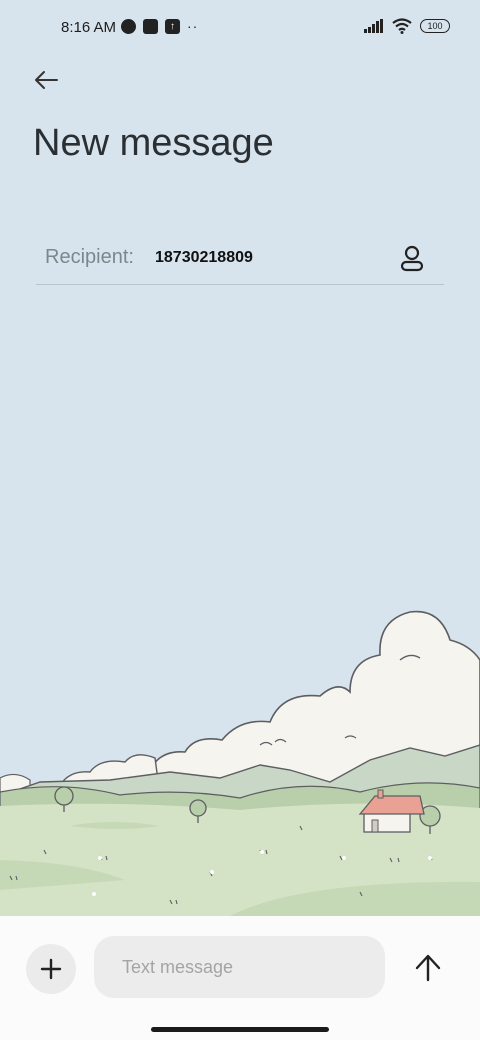  Describe the element at coordinates (204, 258) in the screenshot. I see `recipient-value: 18730218809` at that location.